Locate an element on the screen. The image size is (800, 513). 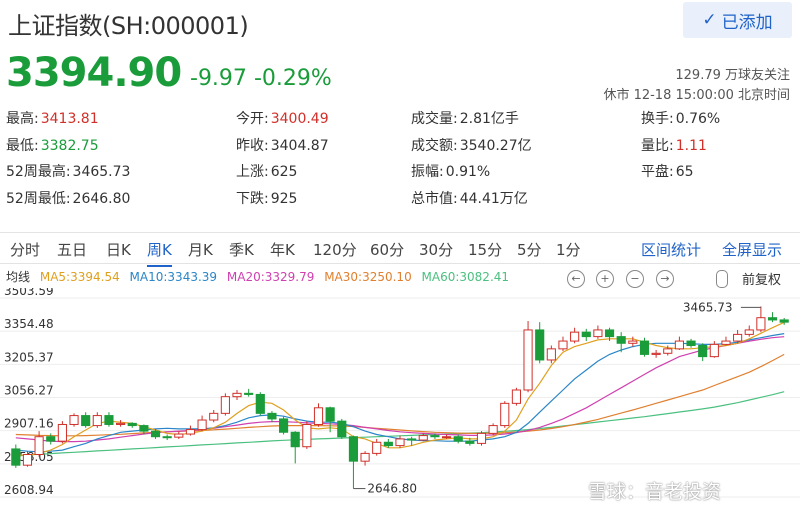
stat-label: 总市值: is located at coordinates (434, 198).